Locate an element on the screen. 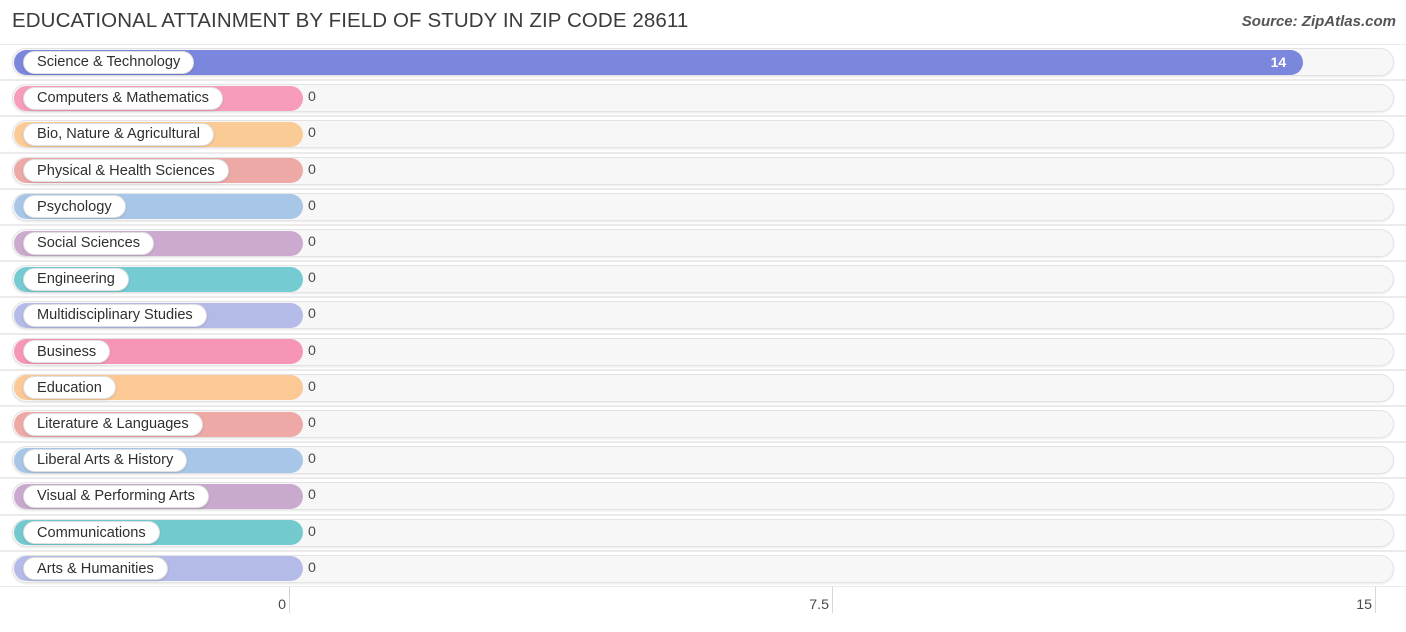 This screenshot has width=1406, height=632. category-label: Physical & Health Sciences is located at coordinates (126, 170).